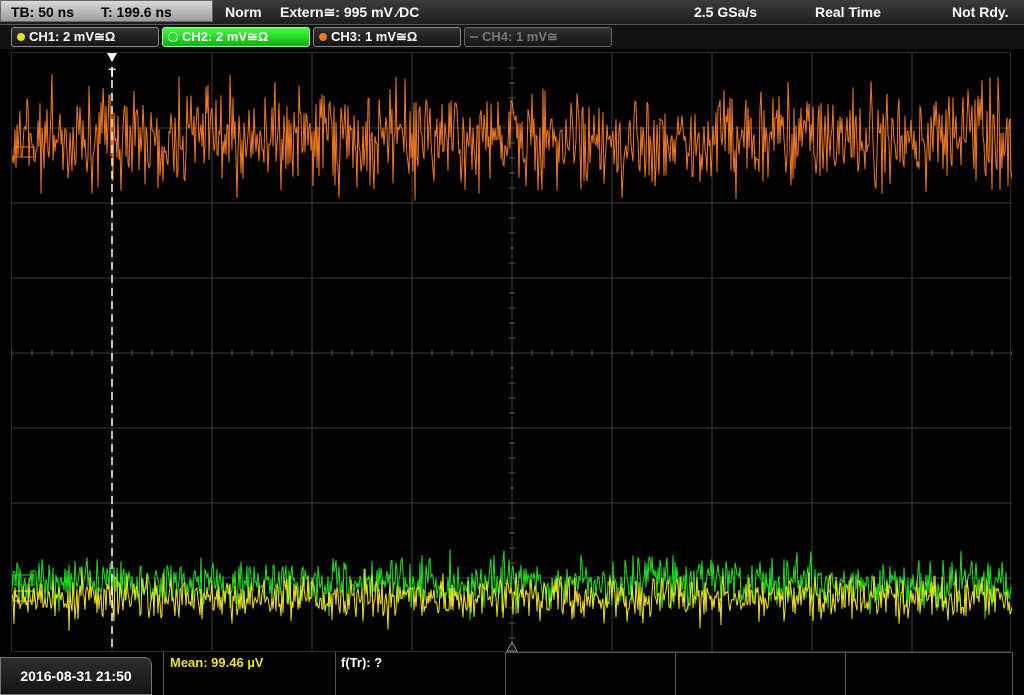 This screenshot has height=695, width=1024. I want to click on datetime-label: 2016-08-31 21:50, so click(76, 676).